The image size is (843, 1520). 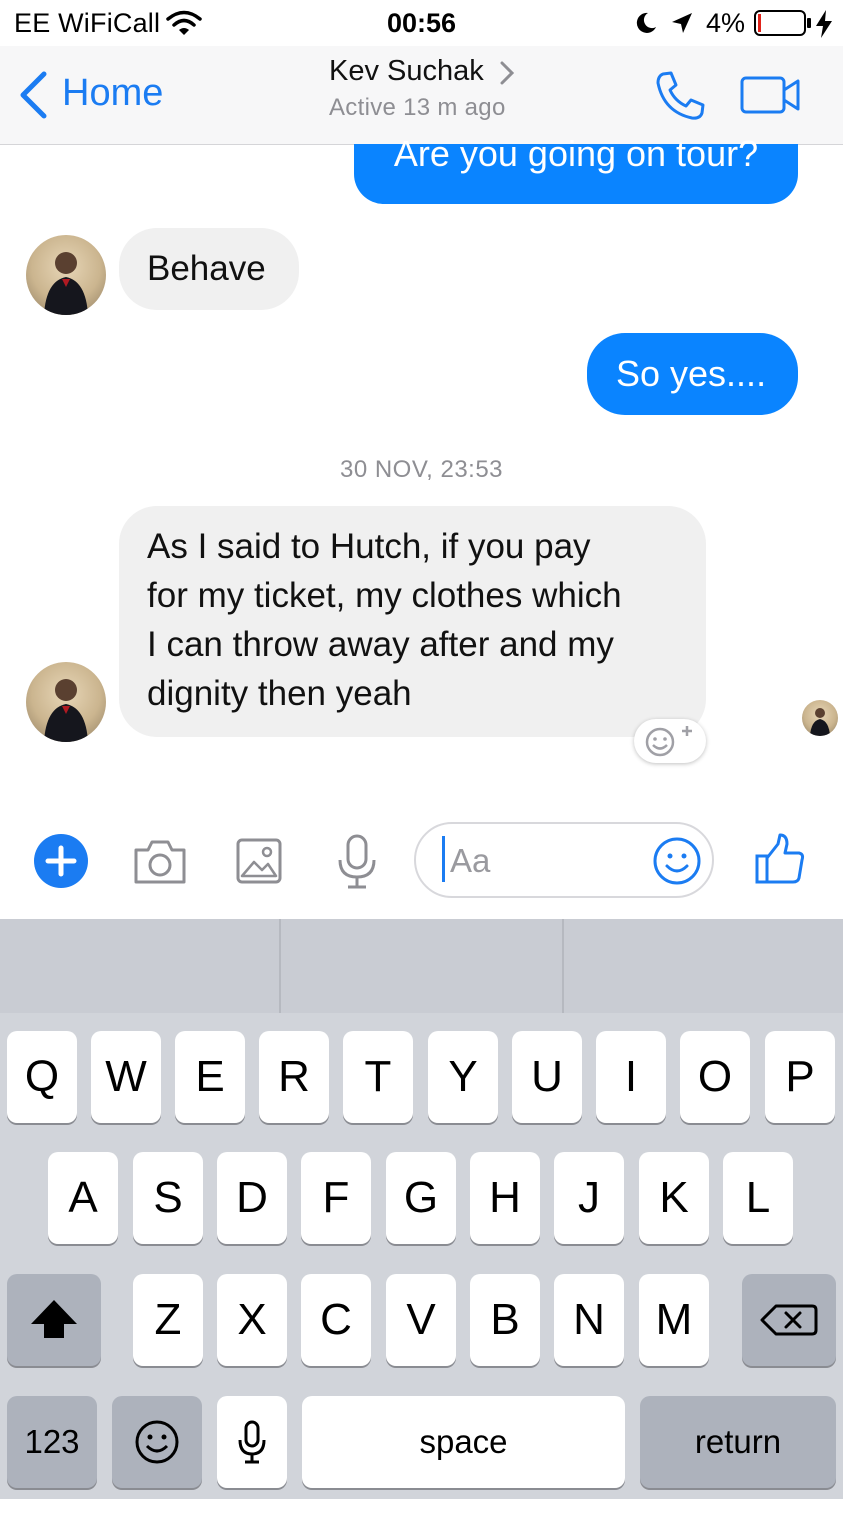 I want to click on active-status: Active 13 m ago, so click(x=417, y=107).